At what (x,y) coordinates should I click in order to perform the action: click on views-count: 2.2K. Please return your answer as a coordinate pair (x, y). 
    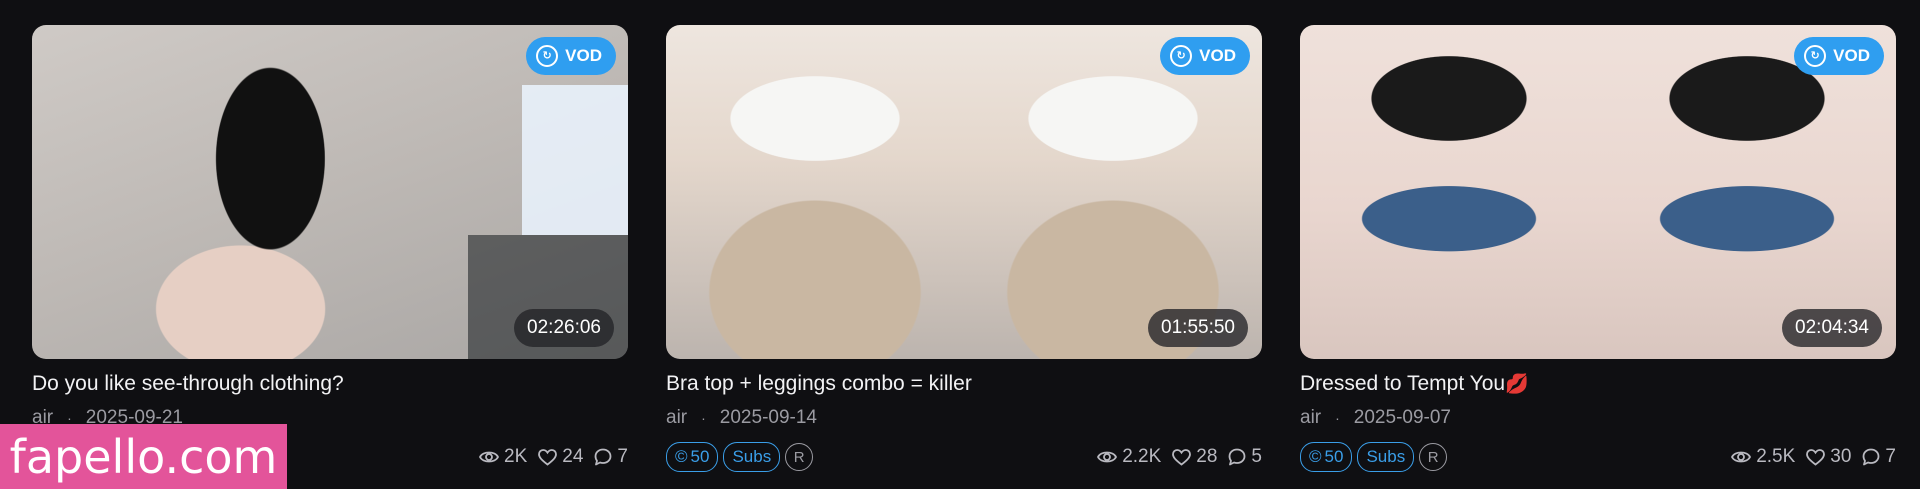
    Looking at the image, I should click on (1142, 456).